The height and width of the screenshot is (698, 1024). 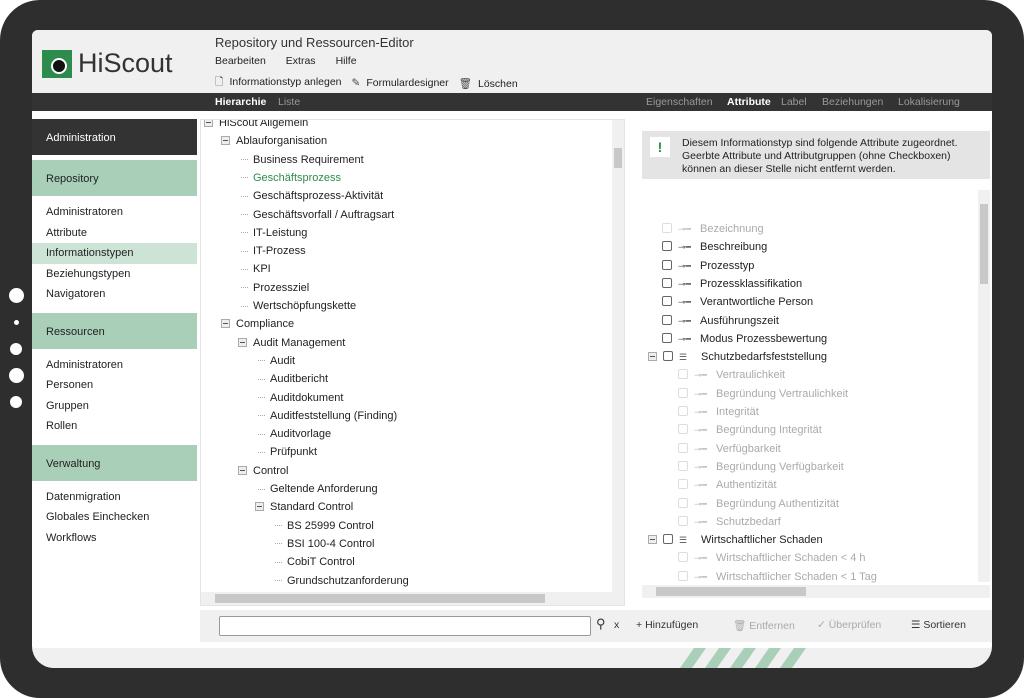 What do you see at coordinates (274, 233) in the screenshot?
I see `tree-item: IT-Leistung` at bounding box center [274, 233].